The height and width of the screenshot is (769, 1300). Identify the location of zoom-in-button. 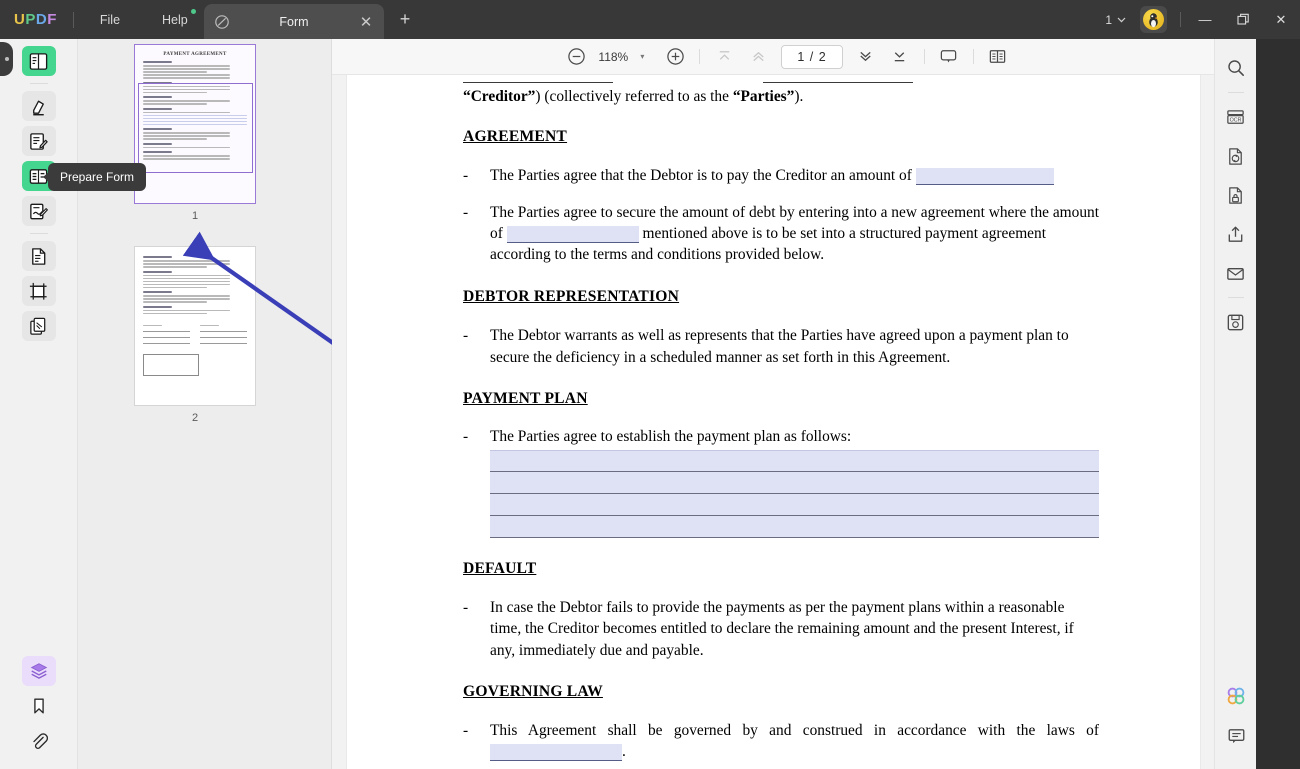
(675, 57).